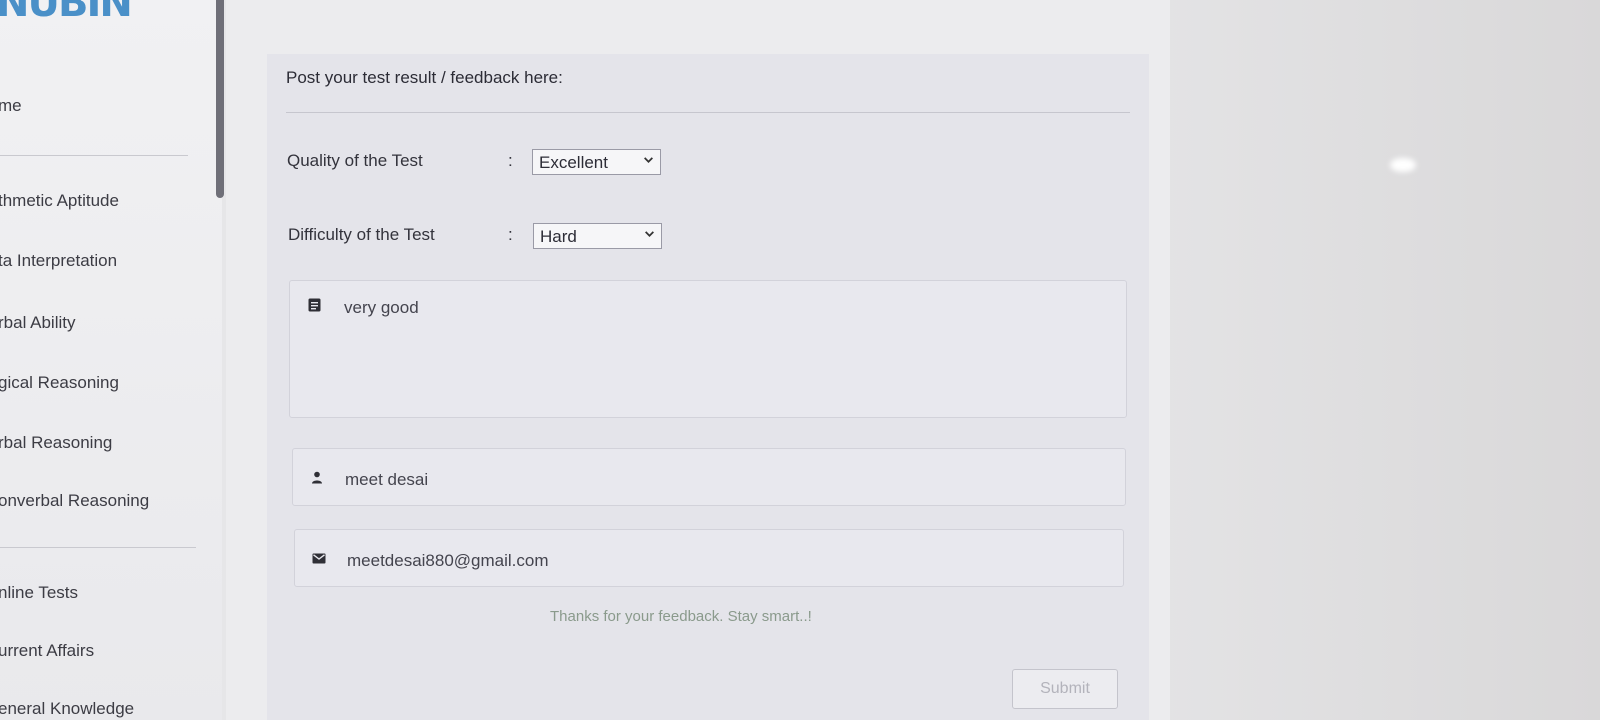 This screenshot has height=720, width=1600. What do you see at coordinates (58, 261) in the screenshot?
I see `sidebar-item-data-interpretation: ta Interpretation` at bounding box center [58, 261].